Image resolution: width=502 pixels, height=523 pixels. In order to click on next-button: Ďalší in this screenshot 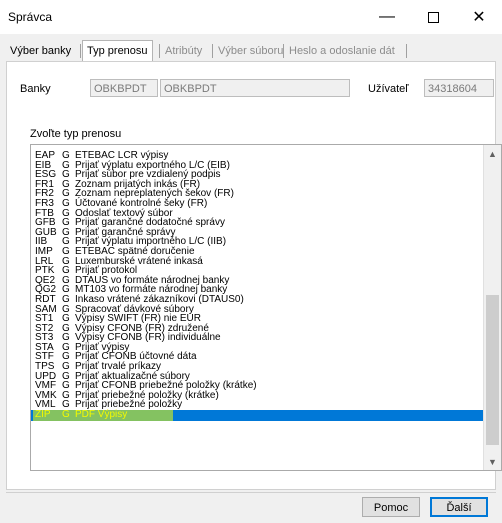, I will do `click(459, 507)`.